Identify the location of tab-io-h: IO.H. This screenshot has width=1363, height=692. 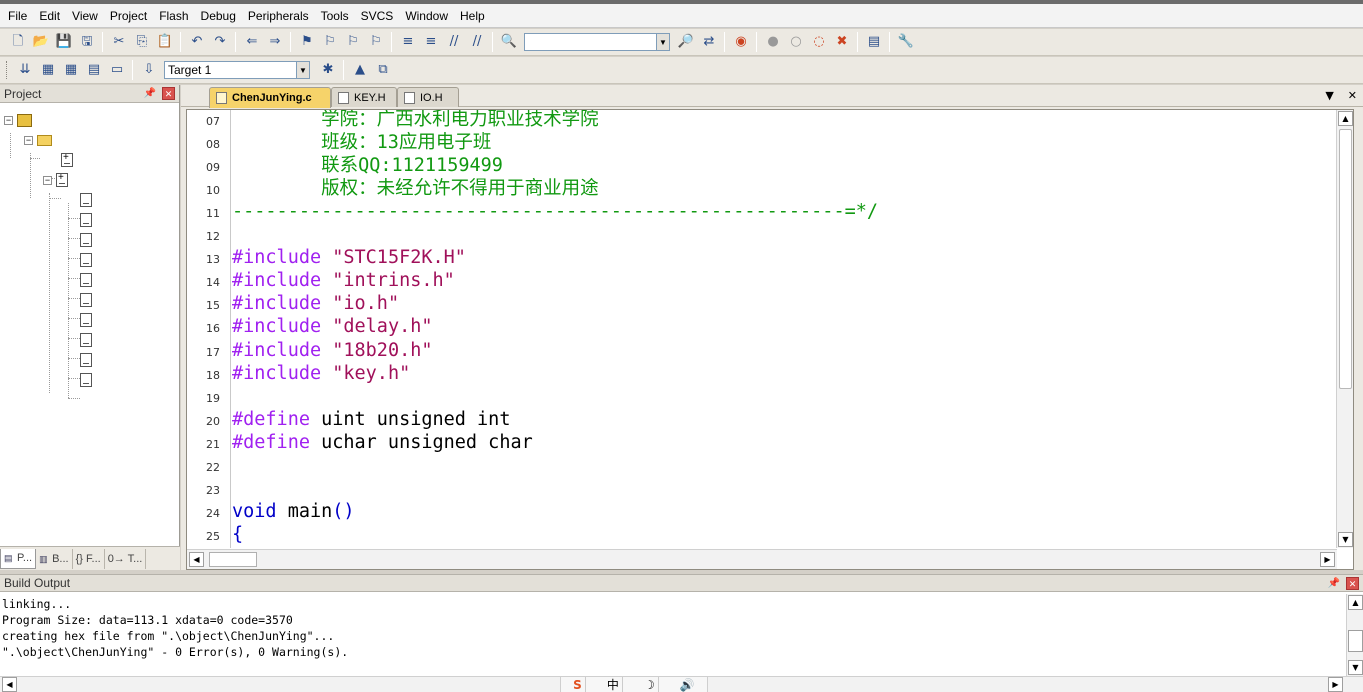
(428, 97).